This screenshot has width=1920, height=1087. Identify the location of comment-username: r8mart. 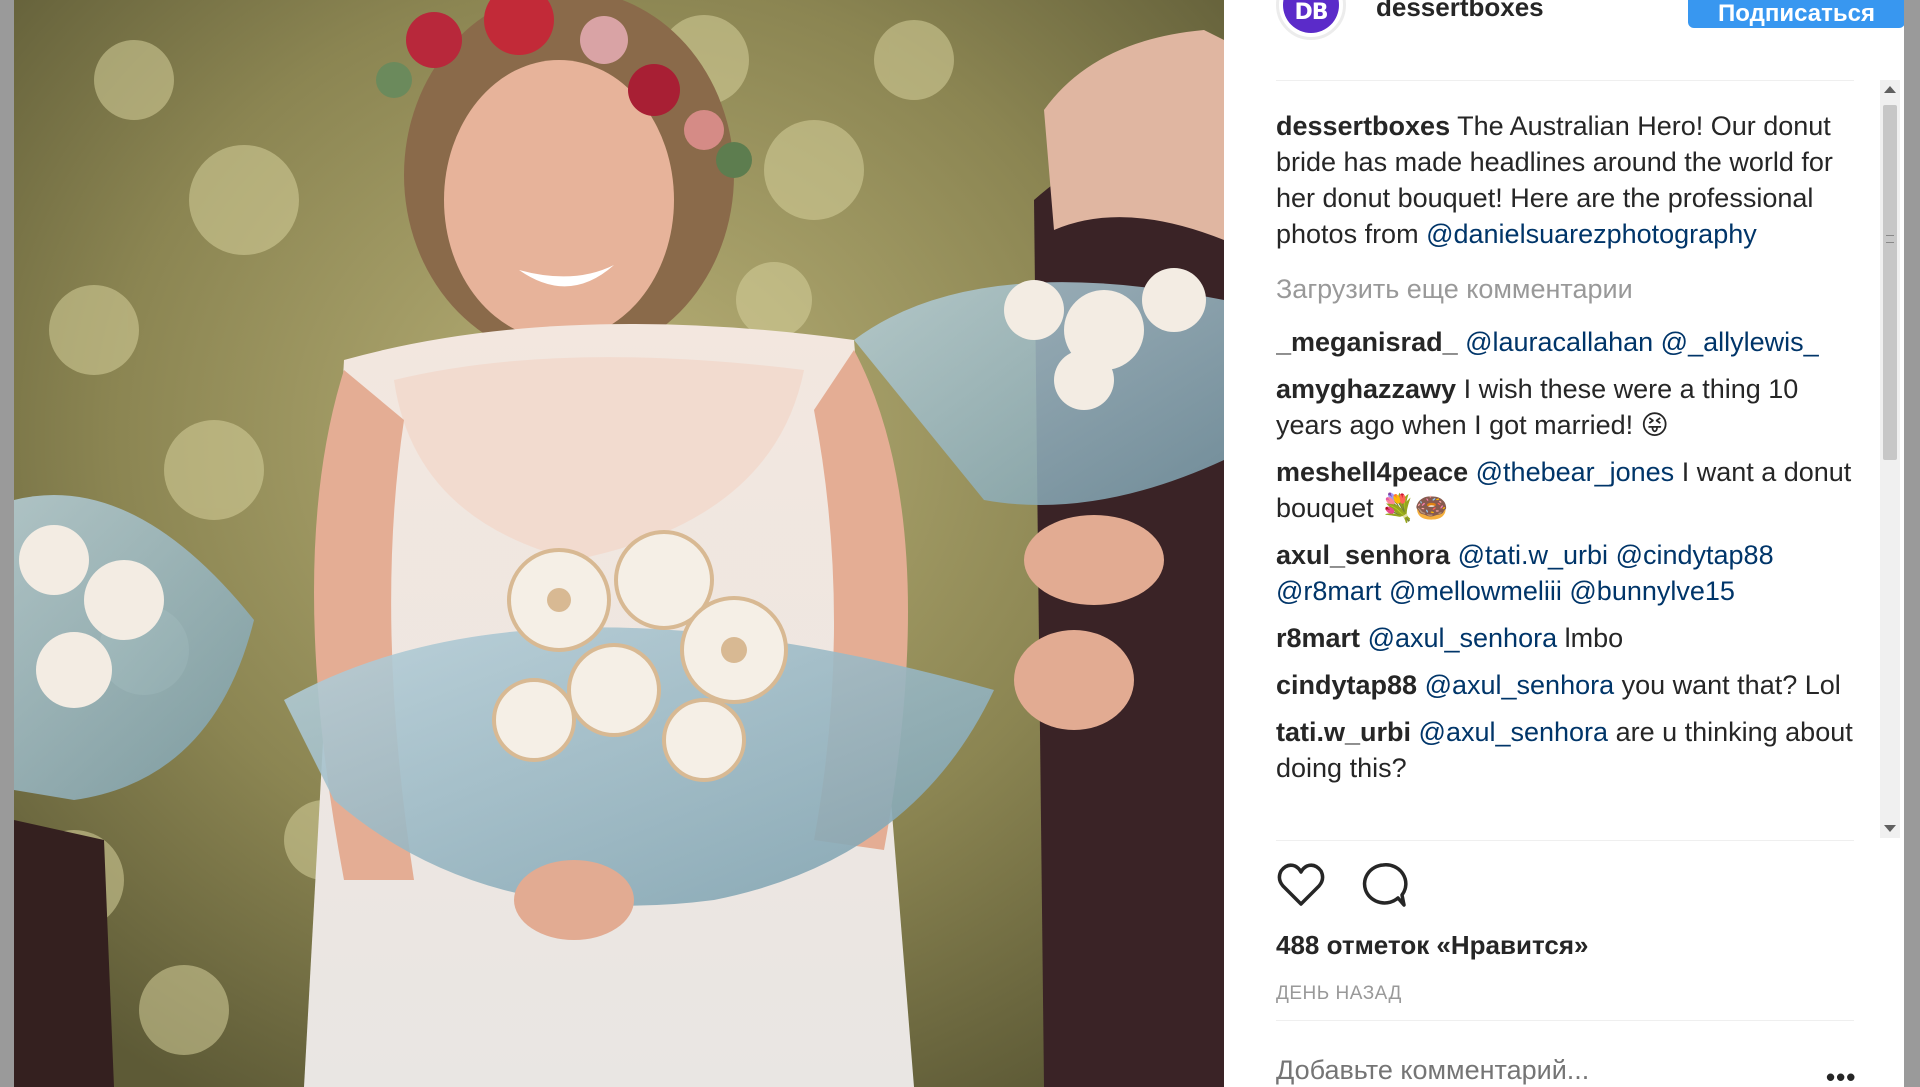
(1318, 638).